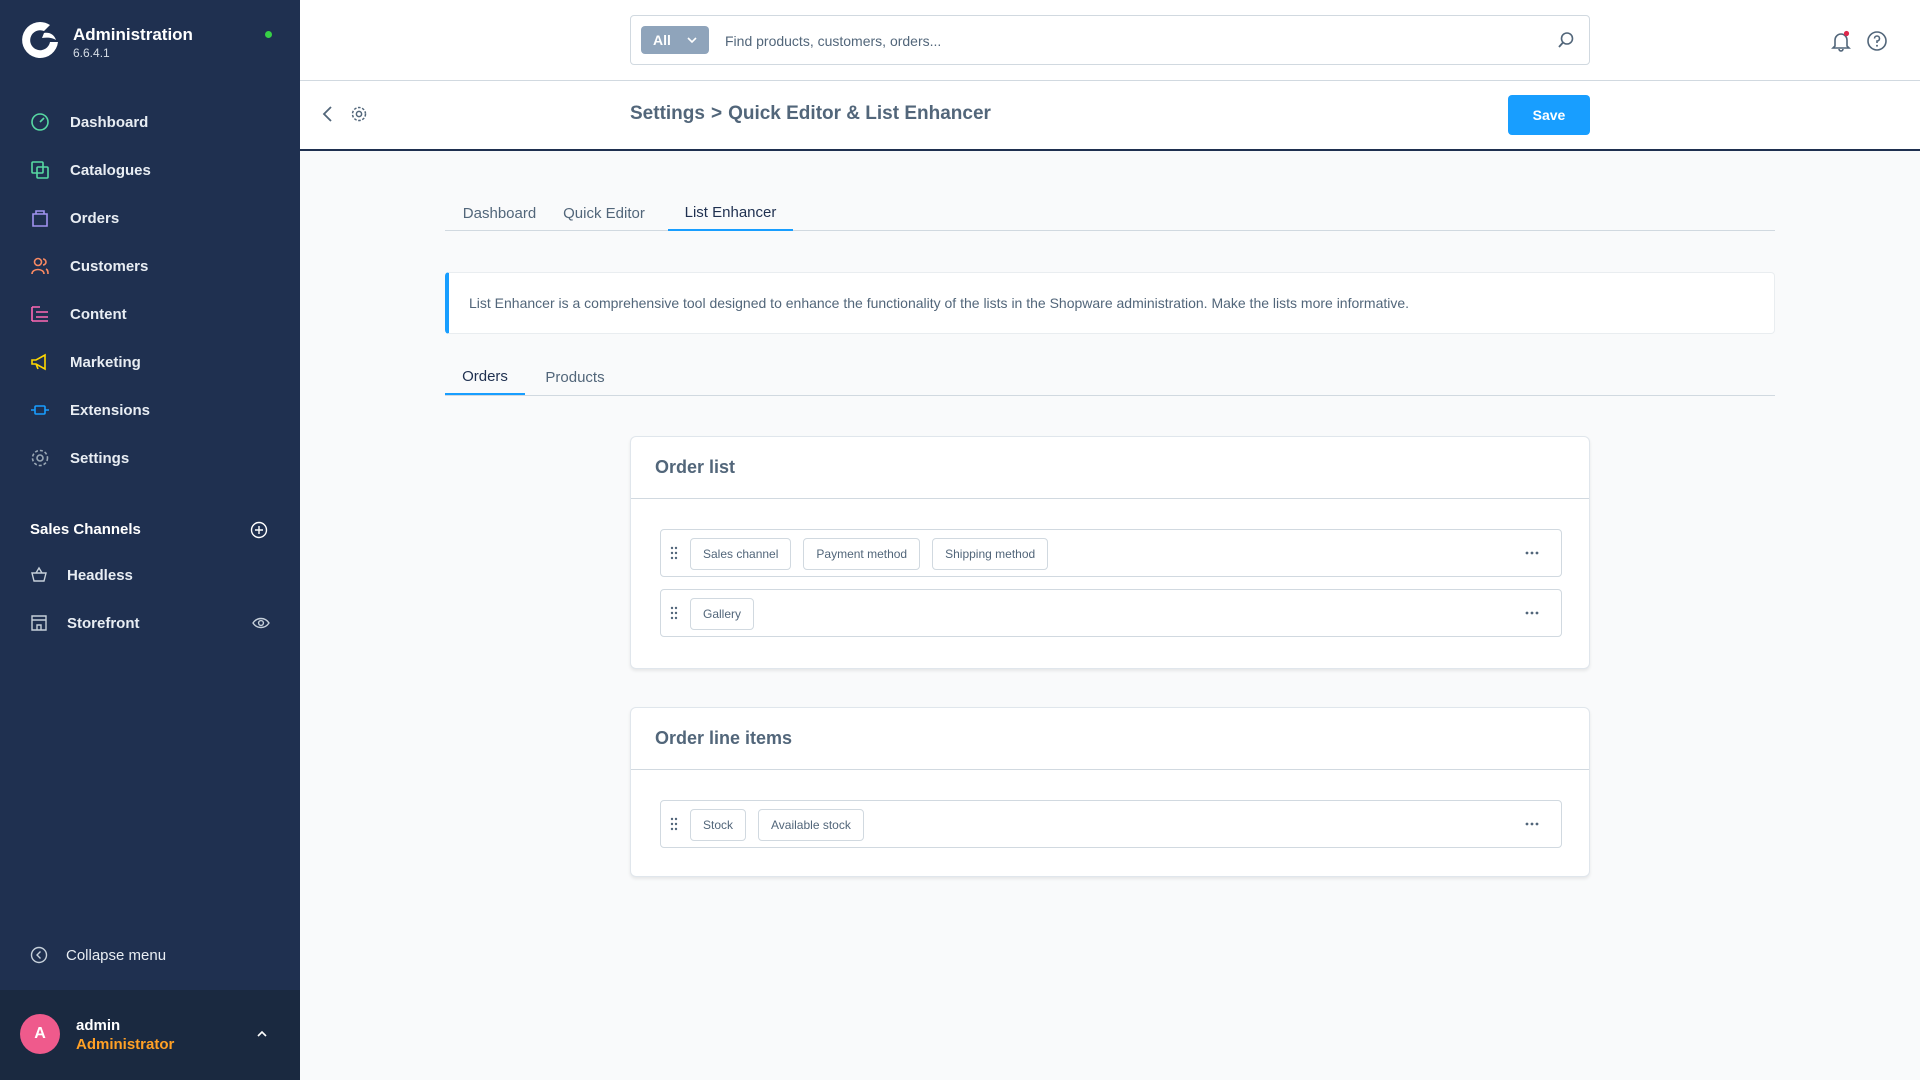 This screenshot has height=1080, width=1920. What do you see at coordinates (40, 218) in the screenshot?
I see `orders-icon` at bounding box center [40, 218].